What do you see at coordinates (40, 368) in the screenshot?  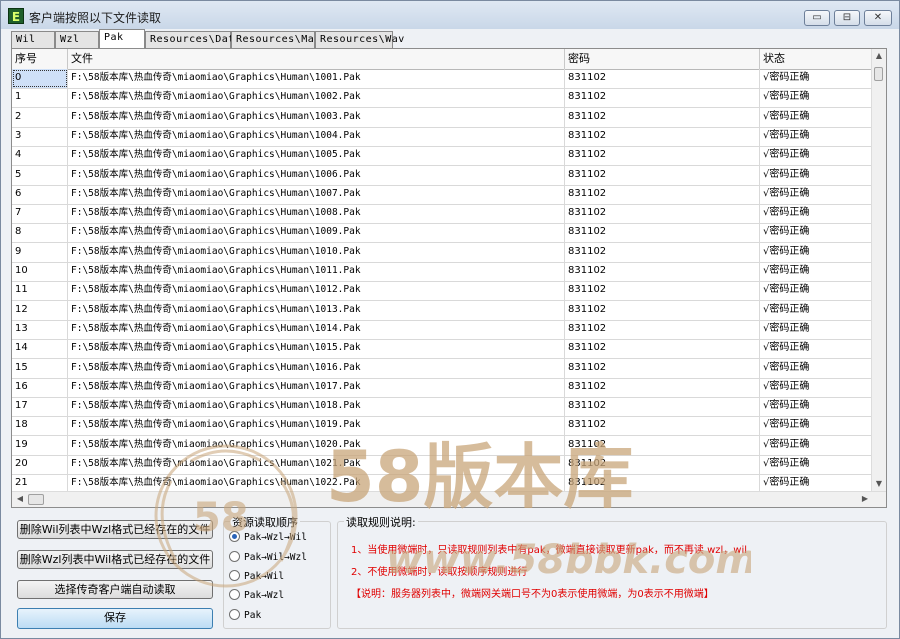 I see `cell-index: 15` at bounding box center [40, 368].